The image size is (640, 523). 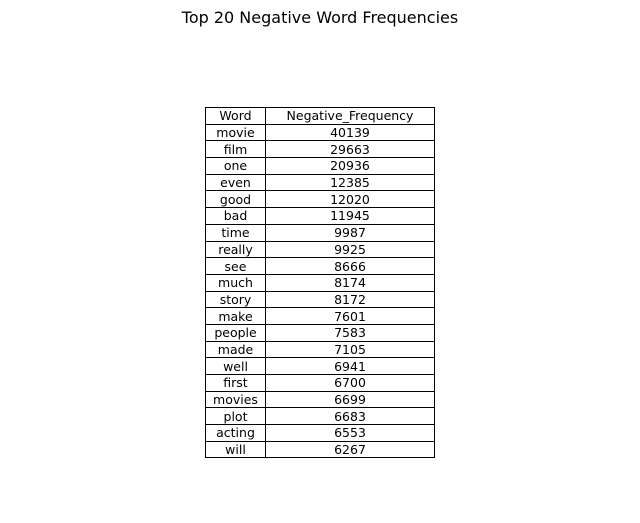 What do you see at coordinates (350, 266) in the screenshot?
I see `negative-frequency-cell: 8666` at bounding box center [350, 266].